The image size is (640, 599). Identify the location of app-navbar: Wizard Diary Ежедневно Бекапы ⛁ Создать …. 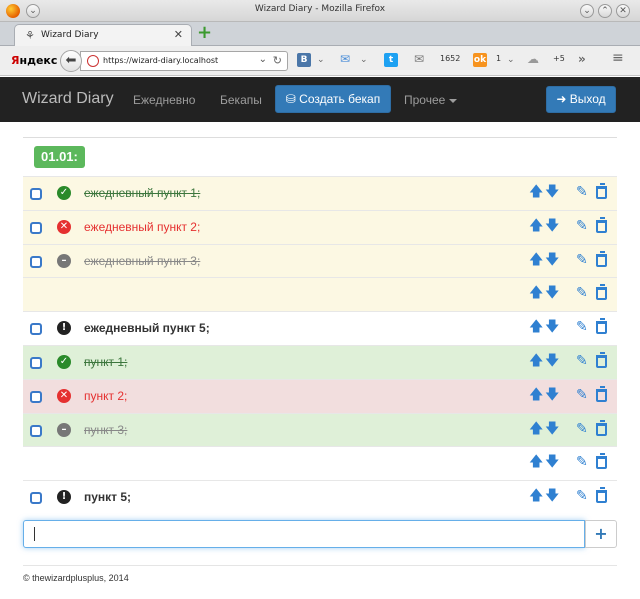
(320, 99).